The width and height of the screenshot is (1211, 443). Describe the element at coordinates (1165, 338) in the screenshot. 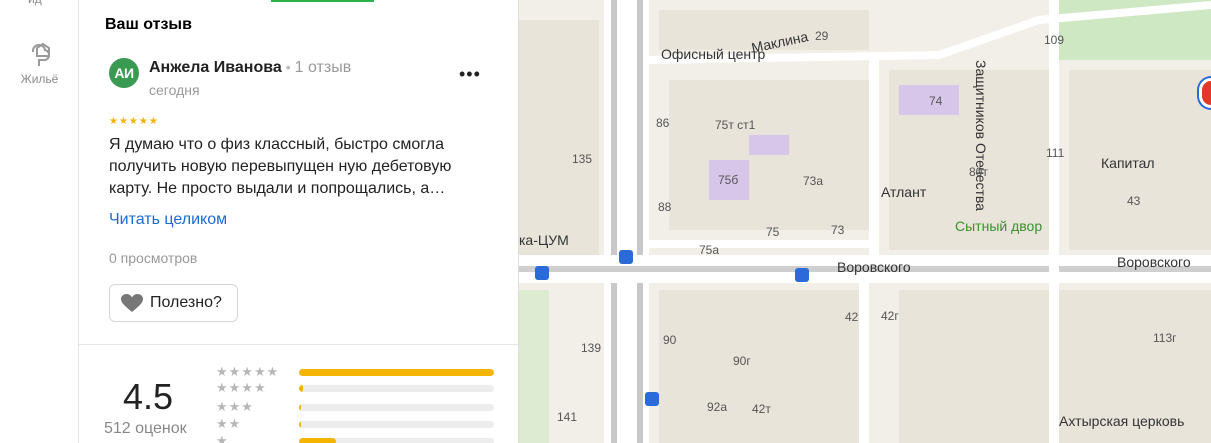

I see `map-house-number: 113г` at that location.